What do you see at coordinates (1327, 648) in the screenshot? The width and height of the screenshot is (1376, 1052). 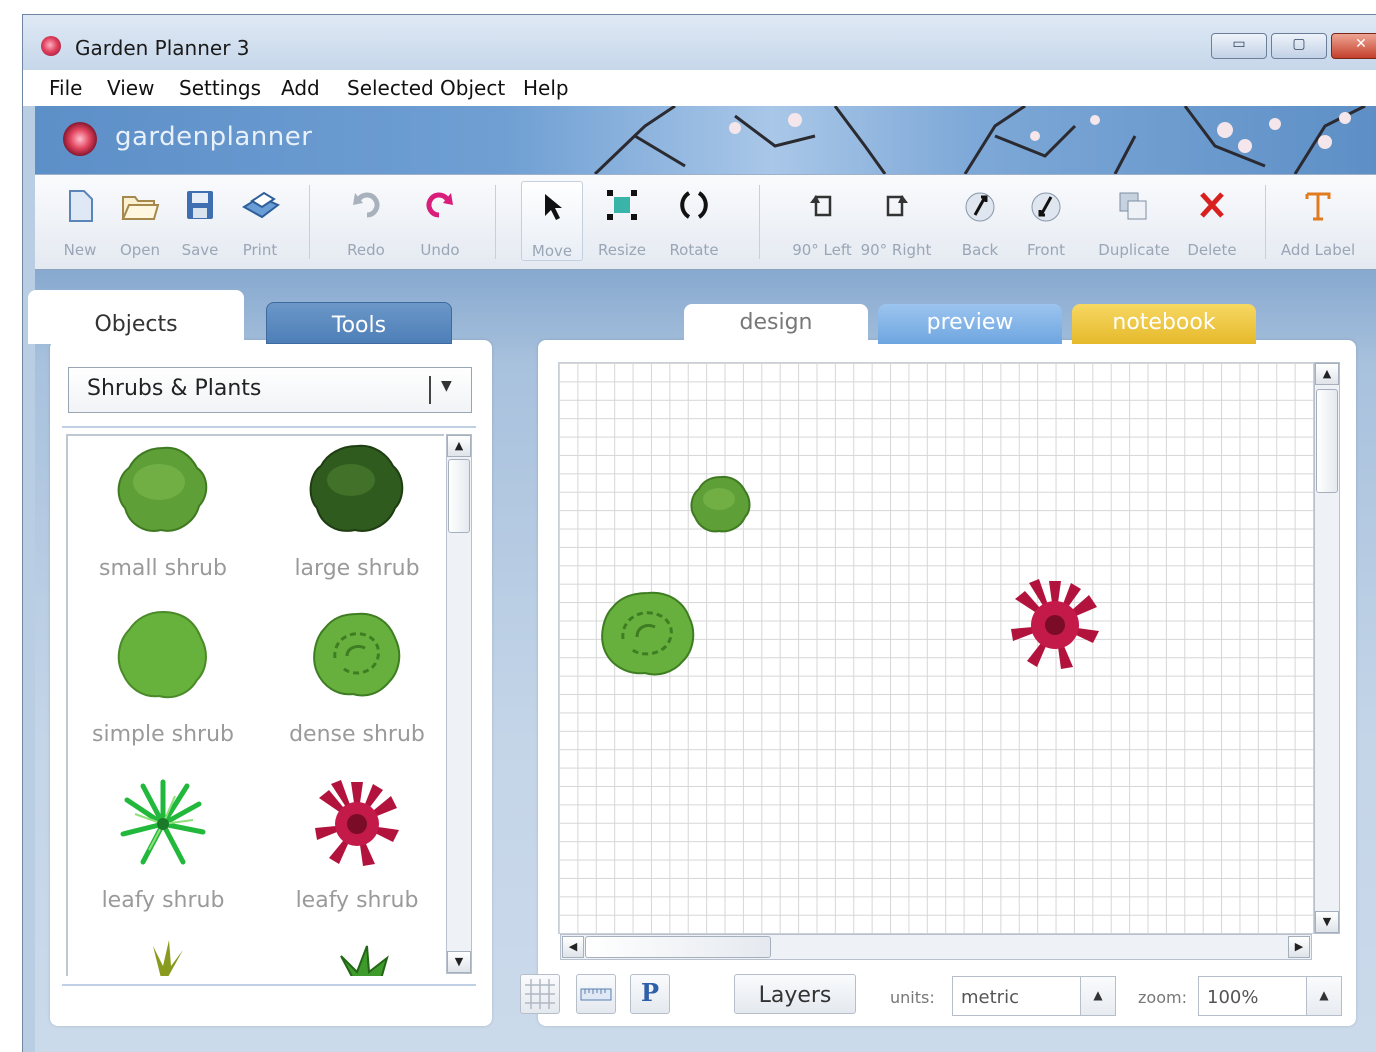 I see `canvas-vertical-scrollbar: ▲ ▼` at bounding box center [1327, 648].